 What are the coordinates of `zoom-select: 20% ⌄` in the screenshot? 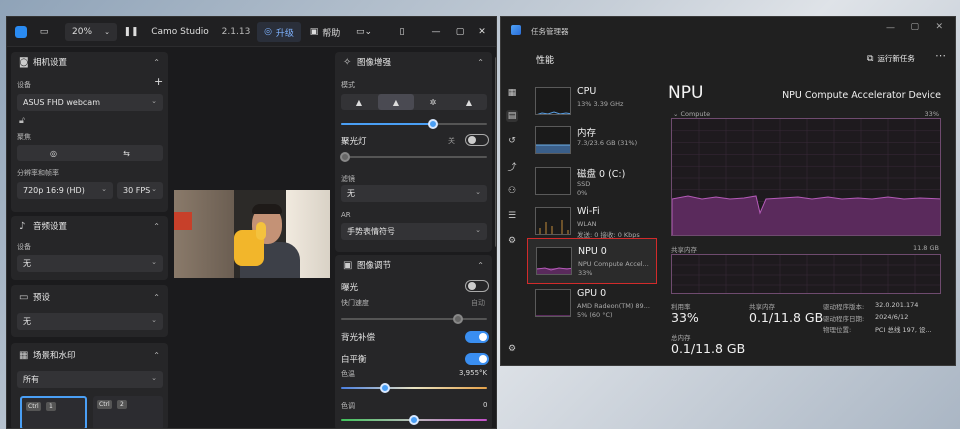 It's located at (91, 32).